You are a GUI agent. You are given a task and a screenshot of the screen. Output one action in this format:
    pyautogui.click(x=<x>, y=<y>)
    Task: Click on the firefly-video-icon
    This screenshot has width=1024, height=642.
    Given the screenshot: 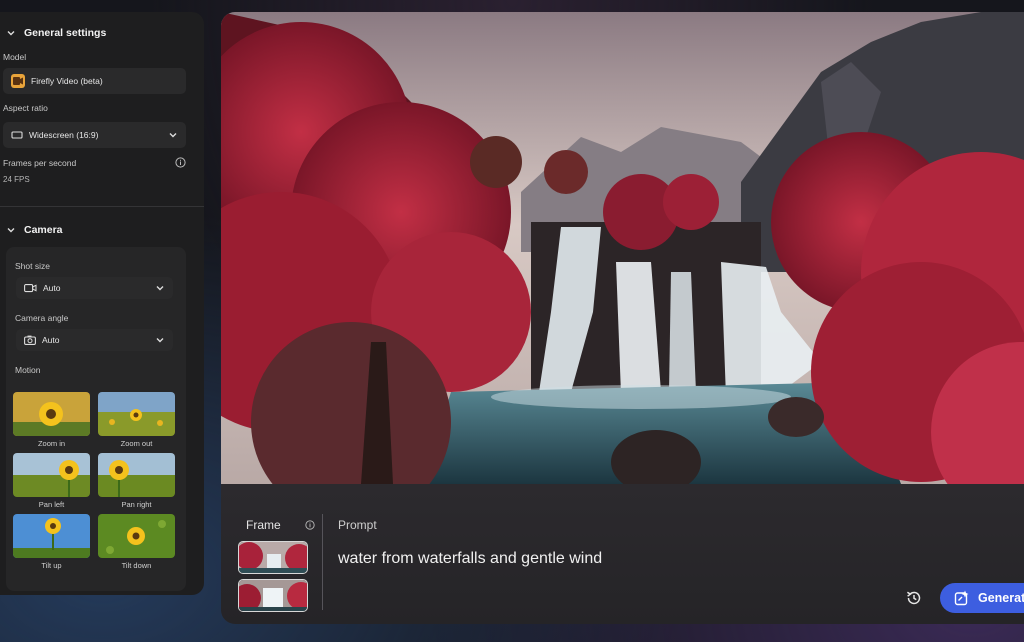 What is the action you would take?
    pyautogui.click(x=18, y=81)
    